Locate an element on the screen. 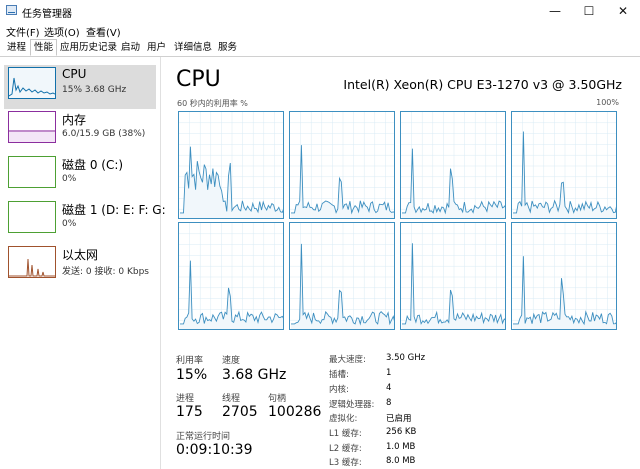 This screenshot has height=469, width=640. close-button: ✕ is located at coordinates (623, 11).